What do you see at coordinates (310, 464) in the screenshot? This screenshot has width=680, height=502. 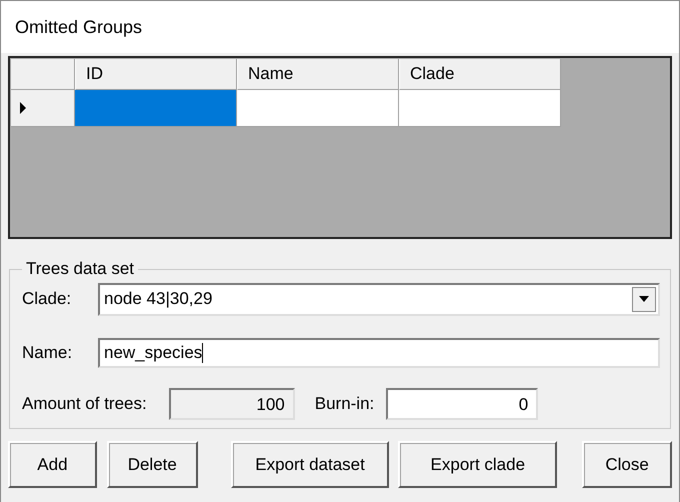 I see `dialog-button: Export dataset` at bounding box center [310, 464].